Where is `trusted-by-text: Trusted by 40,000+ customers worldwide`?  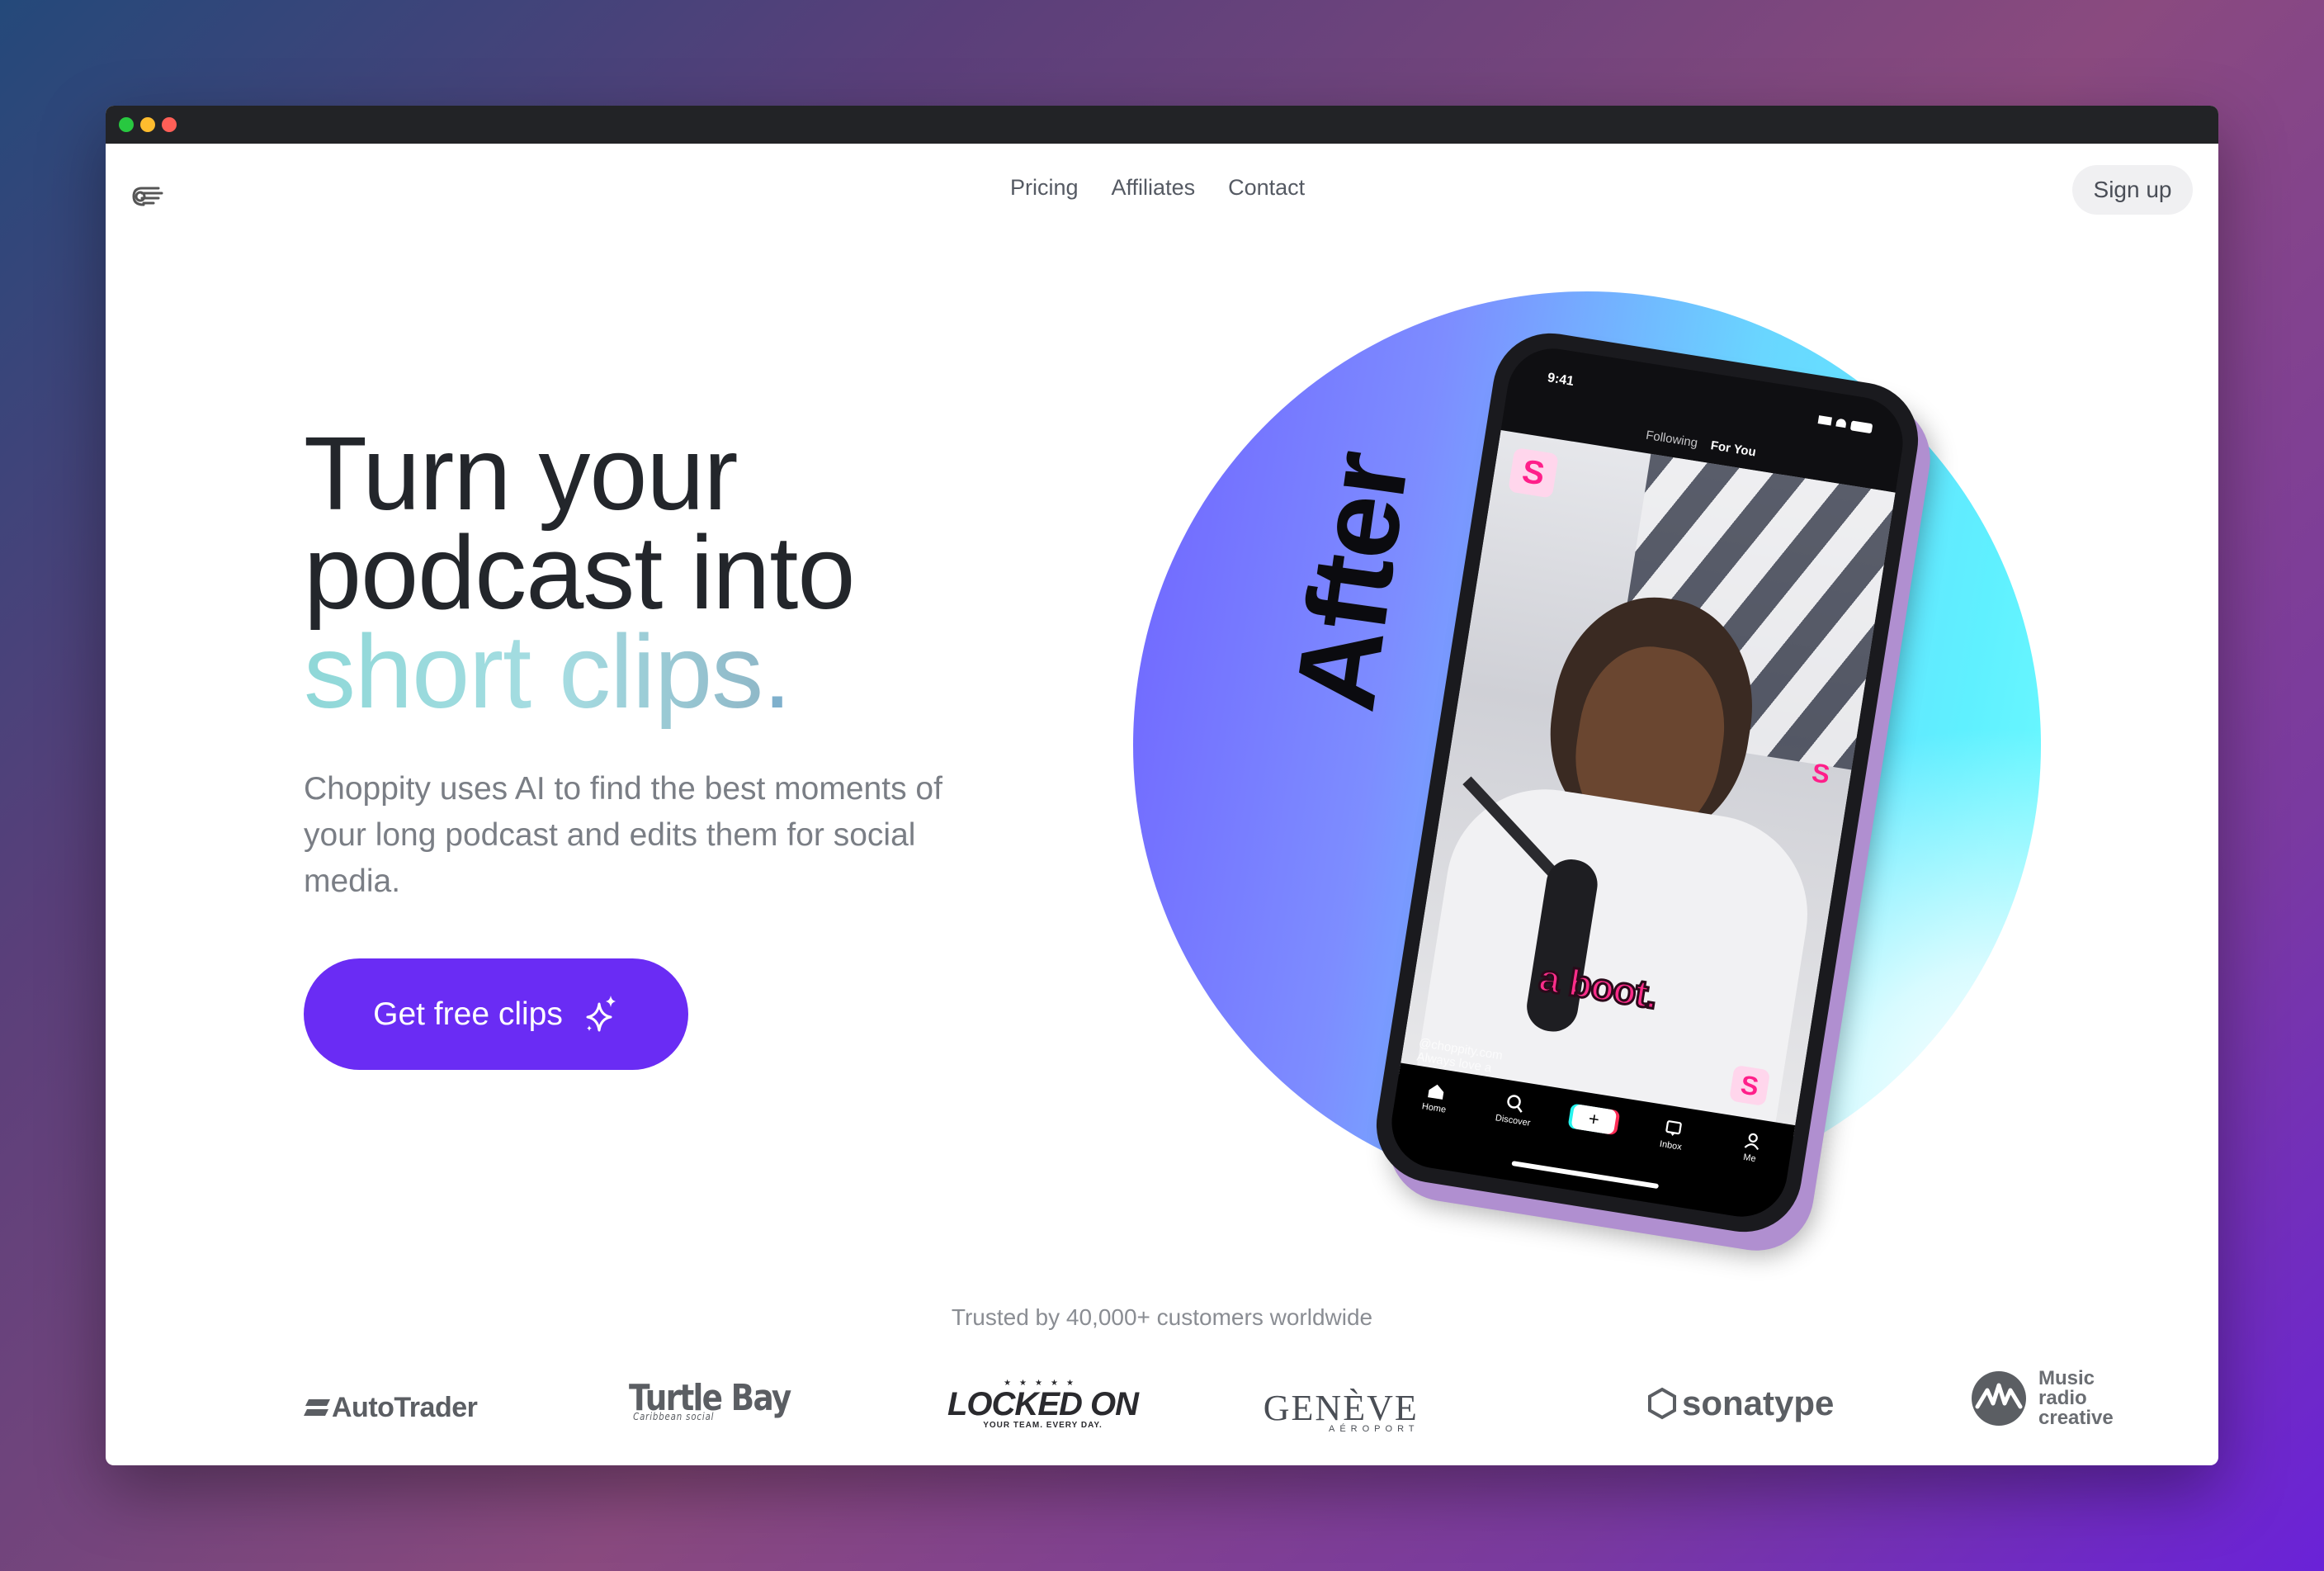 trusted-by-text: Trusted by 40,000+ customers worldwide is located at coordinates (1162, 1317).